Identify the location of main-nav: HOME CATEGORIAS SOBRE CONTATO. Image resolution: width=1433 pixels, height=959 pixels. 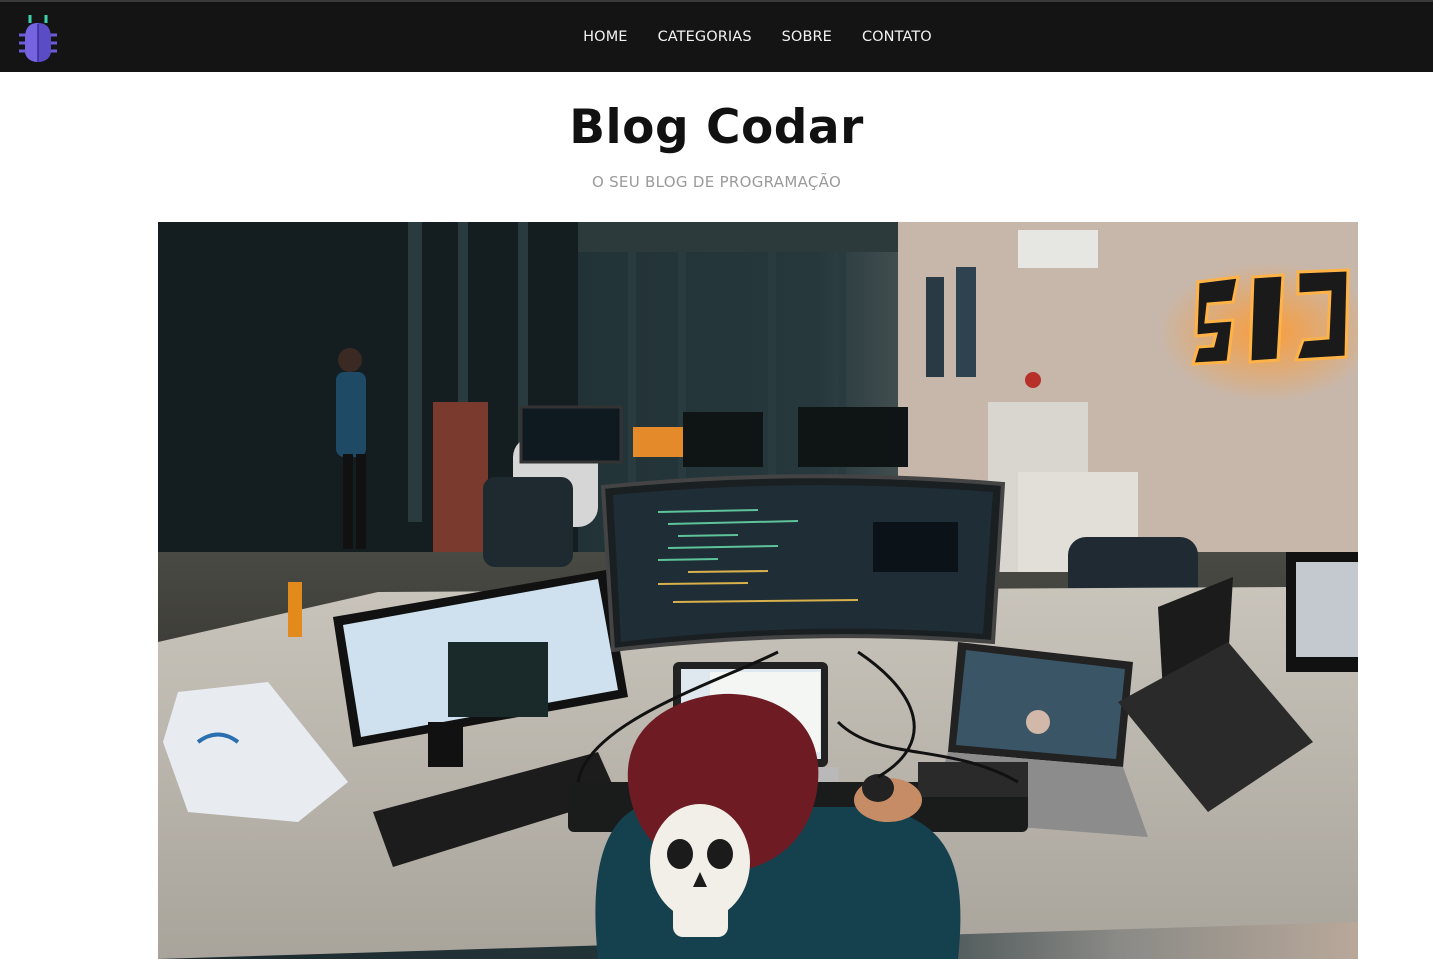
(716, 37).